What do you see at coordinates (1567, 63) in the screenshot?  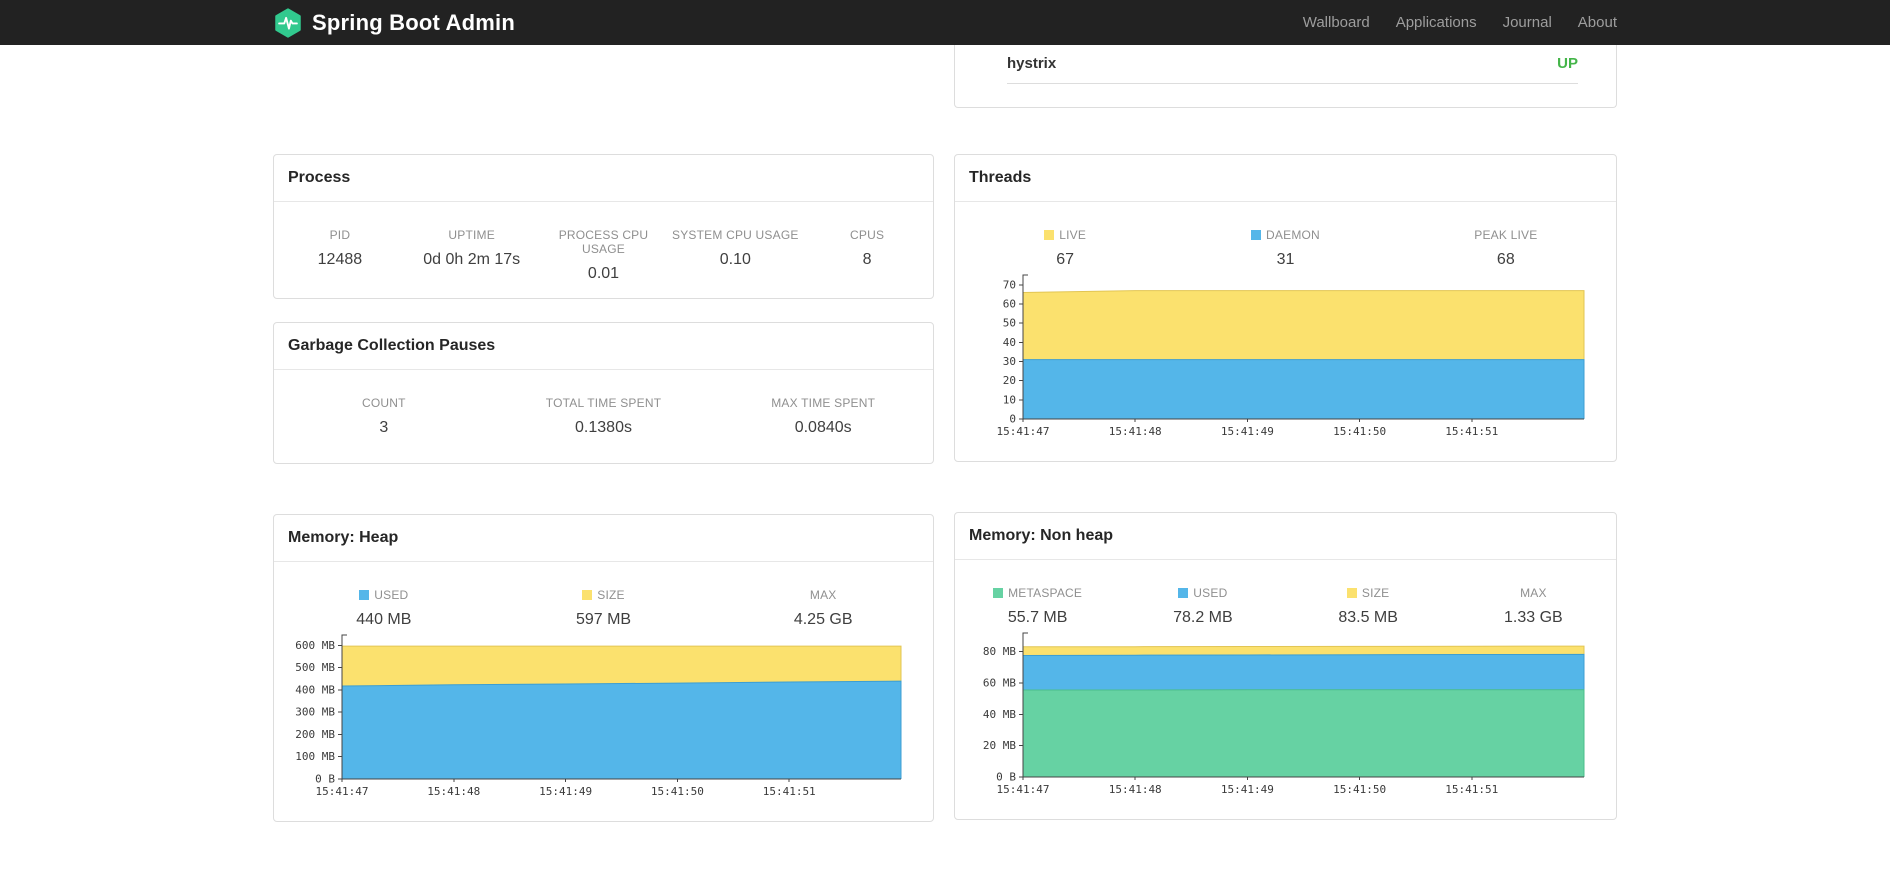 I see `application-status-badge: UP` at bounding box center [1567, 63].